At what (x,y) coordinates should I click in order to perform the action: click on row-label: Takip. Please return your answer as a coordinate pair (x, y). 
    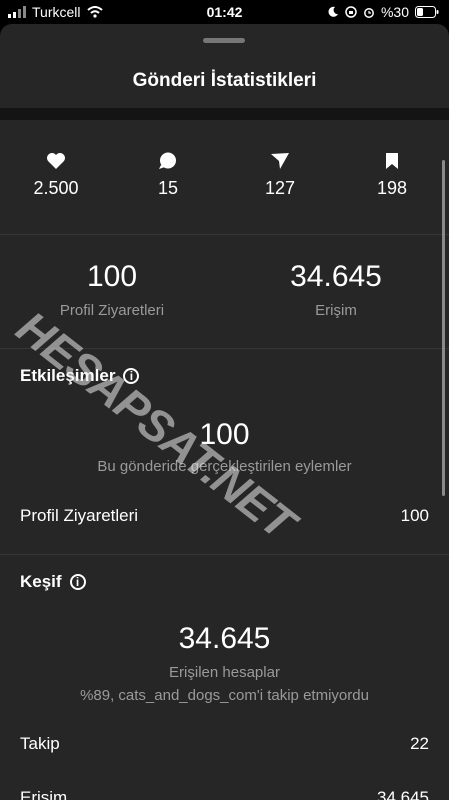
    Looking at the image, I should click on (40, 743).